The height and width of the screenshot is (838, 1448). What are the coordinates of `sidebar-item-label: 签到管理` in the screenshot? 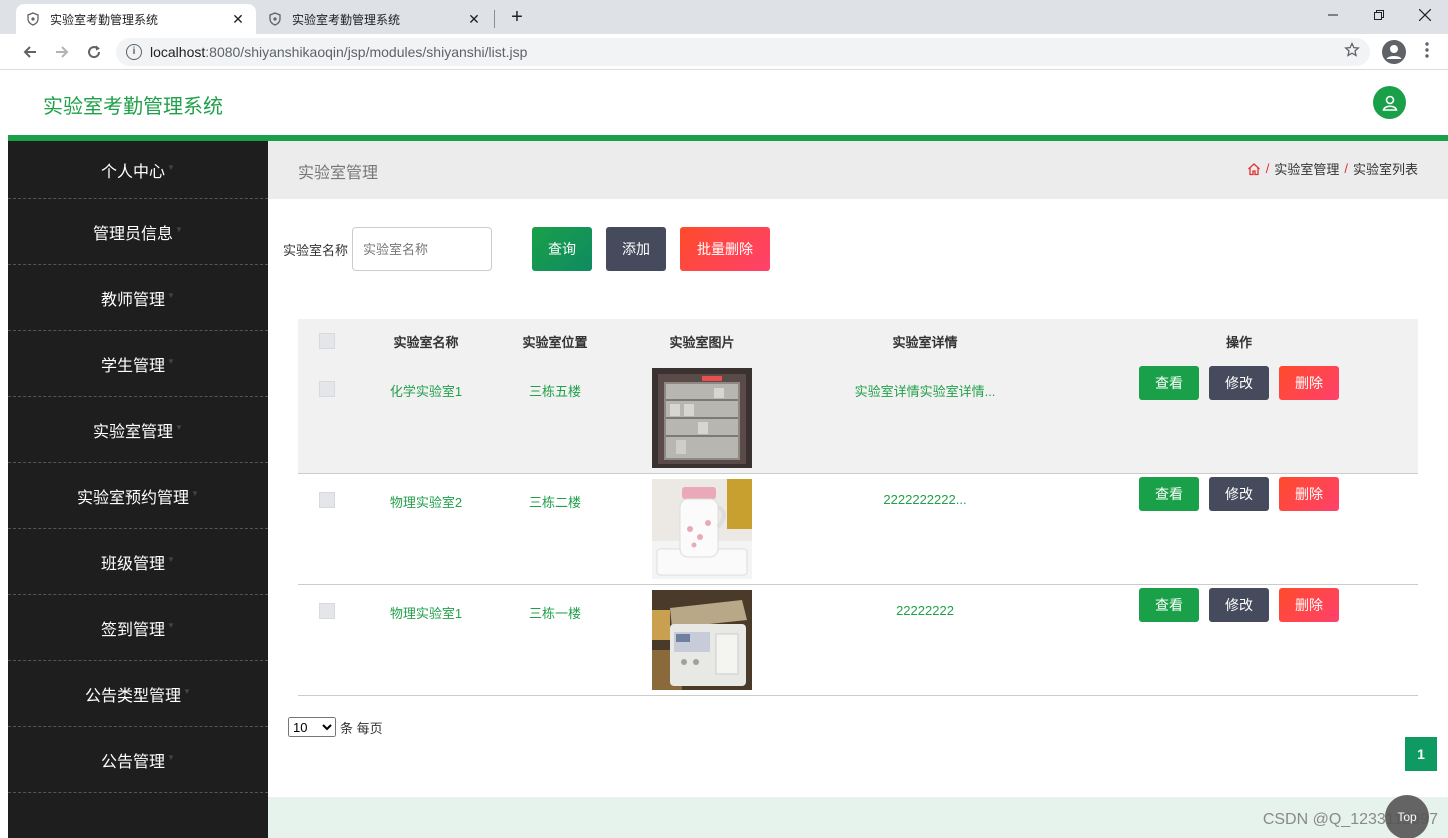 It's located at (133, 630).